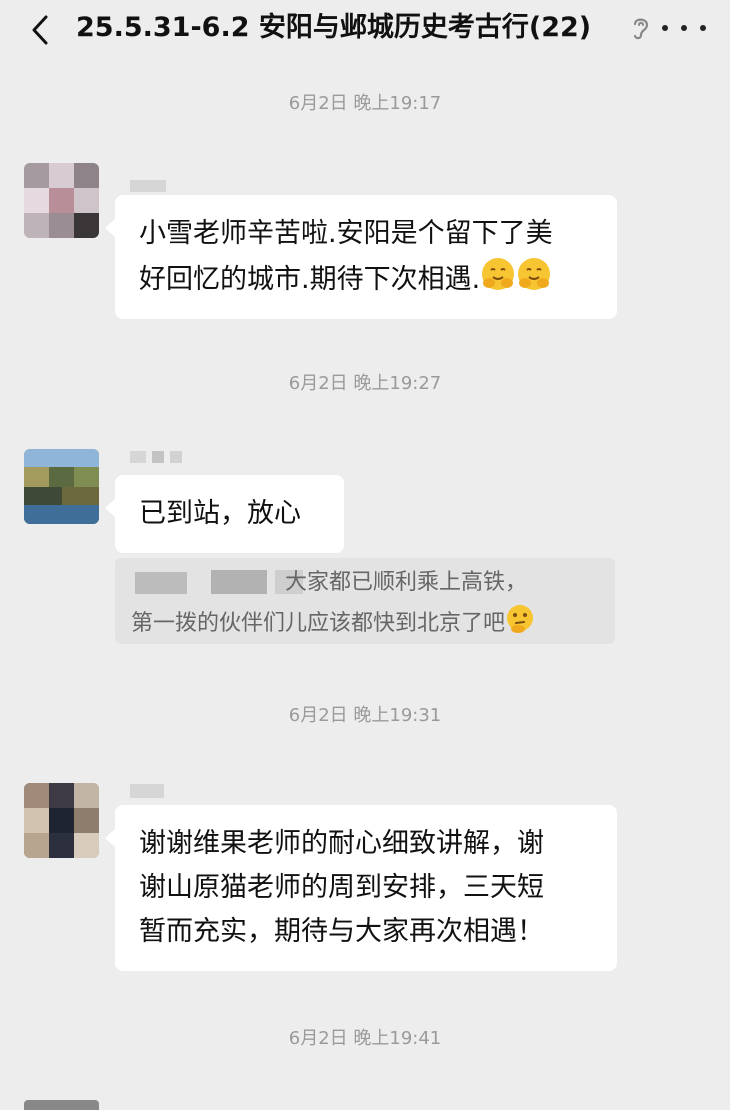 The width and height of the screenshot is (730, 1110). I want to click on quote-text: 第一拨的伙伴们儿应该都快到北京了吧, so click(318, 623).